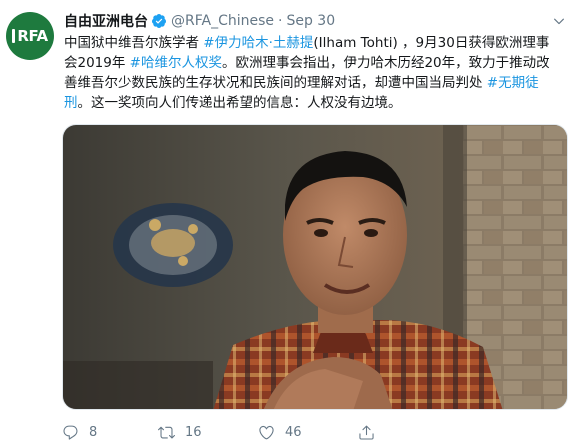 The width and height of the screenshot is (572, 440). I want to click on rfa-logo: RFA, so click(30, 36).